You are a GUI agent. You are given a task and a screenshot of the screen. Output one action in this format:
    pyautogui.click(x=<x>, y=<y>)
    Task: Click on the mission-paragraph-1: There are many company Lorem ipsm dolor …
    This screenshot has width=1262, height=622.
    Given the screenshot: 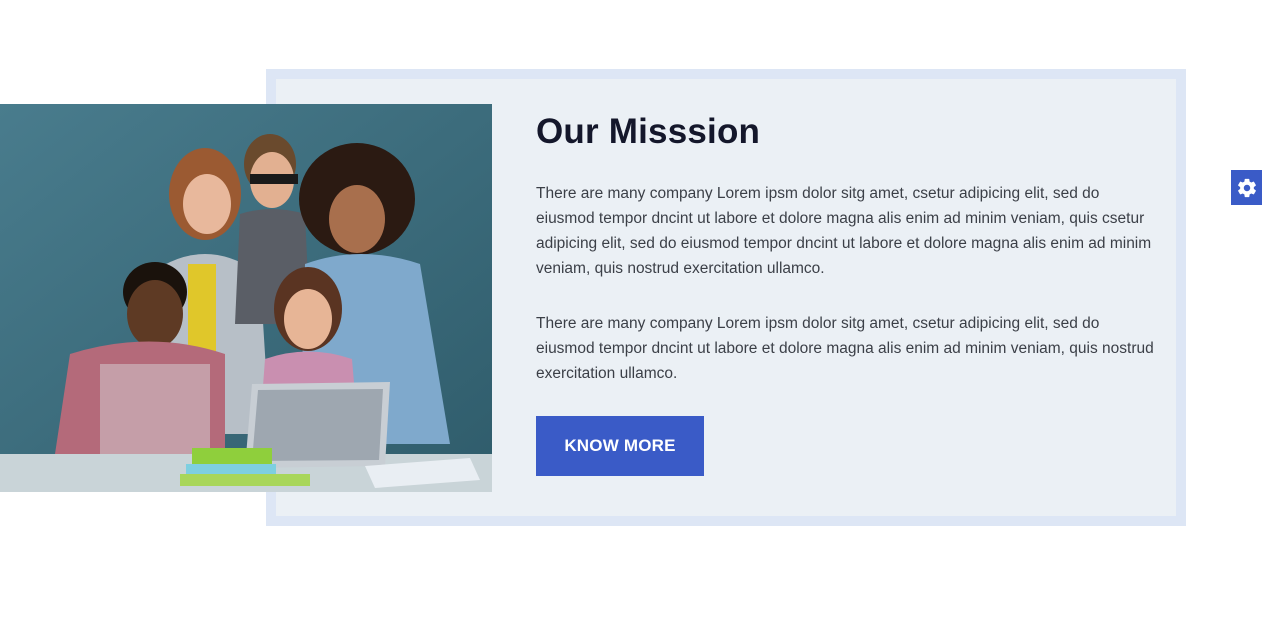 What is the action you would take?
    pyautogui.click(x=844, y=231)
    